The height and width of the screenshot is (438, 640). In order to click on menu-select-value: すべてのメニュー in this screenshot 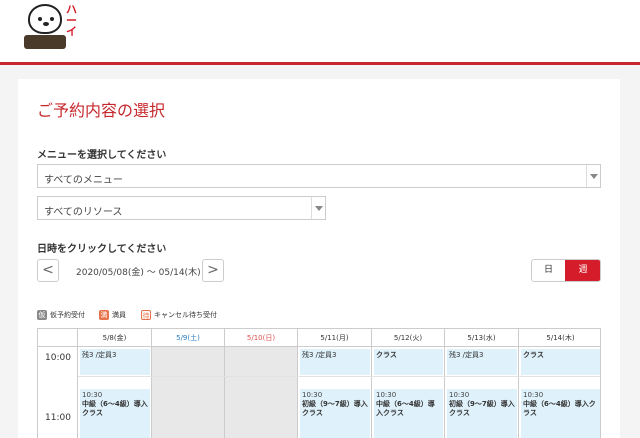, I will do `click(83, 180)`.